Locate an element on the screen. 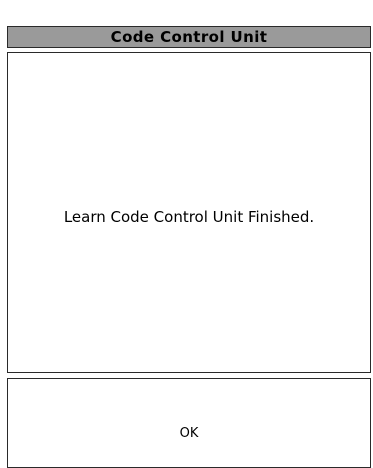 Image resolution: width=373 pixels, height=468 pixels. status-message: Learn Code Control Unit Finished. is located at coordinates (189, 217).